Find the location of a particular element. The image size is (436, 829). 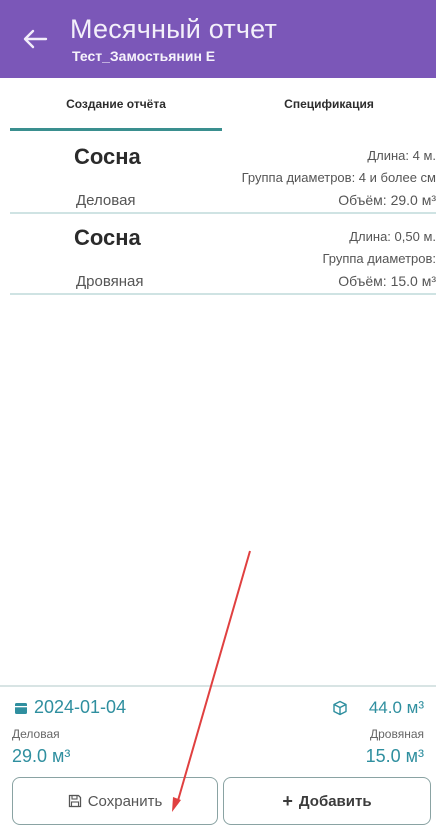

wood-grade: Деловая is located at coordinates (106, 200).